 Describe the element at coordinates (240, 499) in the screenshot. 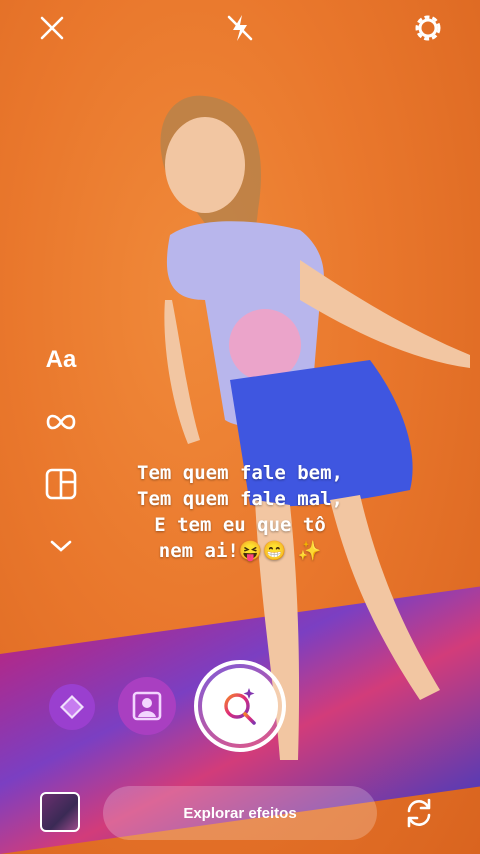

I see `caption-line: Tem quem fale mal,` at that location.